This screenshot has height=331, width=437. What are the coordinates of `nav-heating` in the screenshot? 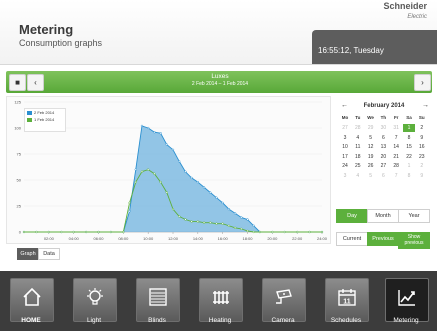 It's located at (221, 300).